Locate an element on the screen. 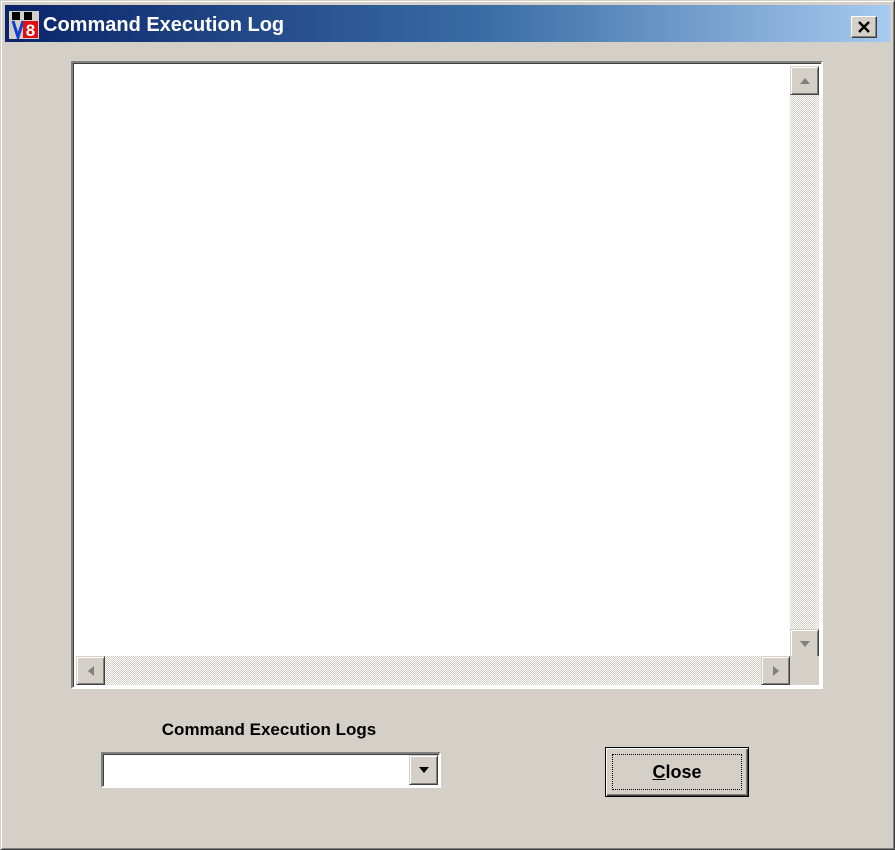 Image resolution: width=895 pixels, height=850 pixels. app-icon: 8 is located at coordinates (24, 25).